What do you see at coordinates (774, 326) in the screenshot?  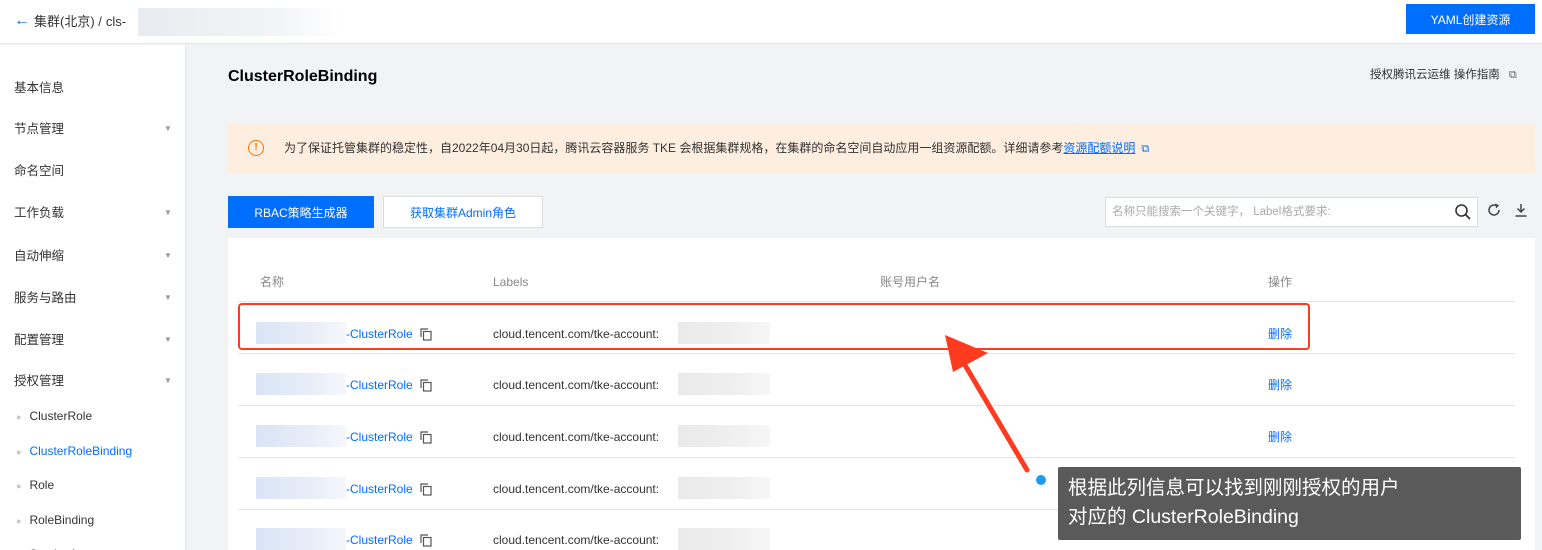 I see `highlight-box` at bounding box center [774, 326].